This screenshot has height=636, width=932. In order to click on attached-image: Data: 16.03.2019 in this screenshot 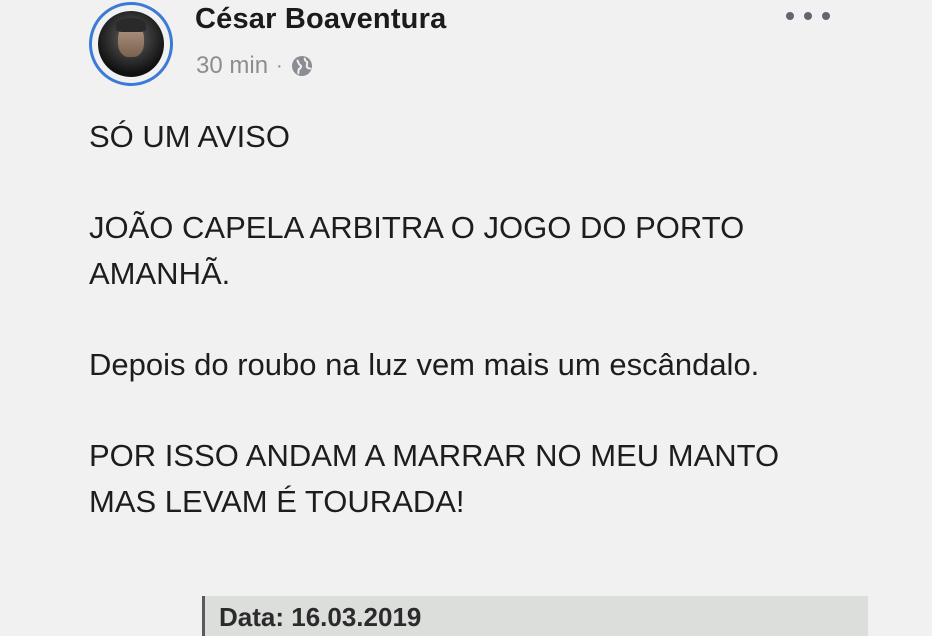, I will do `click(535, 616)`.